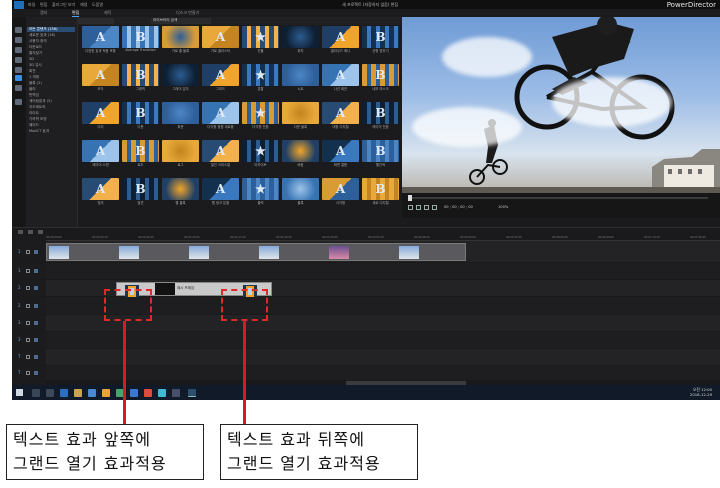 The image size is (720, 488). Describe the element at coordinates (100, 77) in the screenshot. I see `transition-tile: A 조각` at that location.